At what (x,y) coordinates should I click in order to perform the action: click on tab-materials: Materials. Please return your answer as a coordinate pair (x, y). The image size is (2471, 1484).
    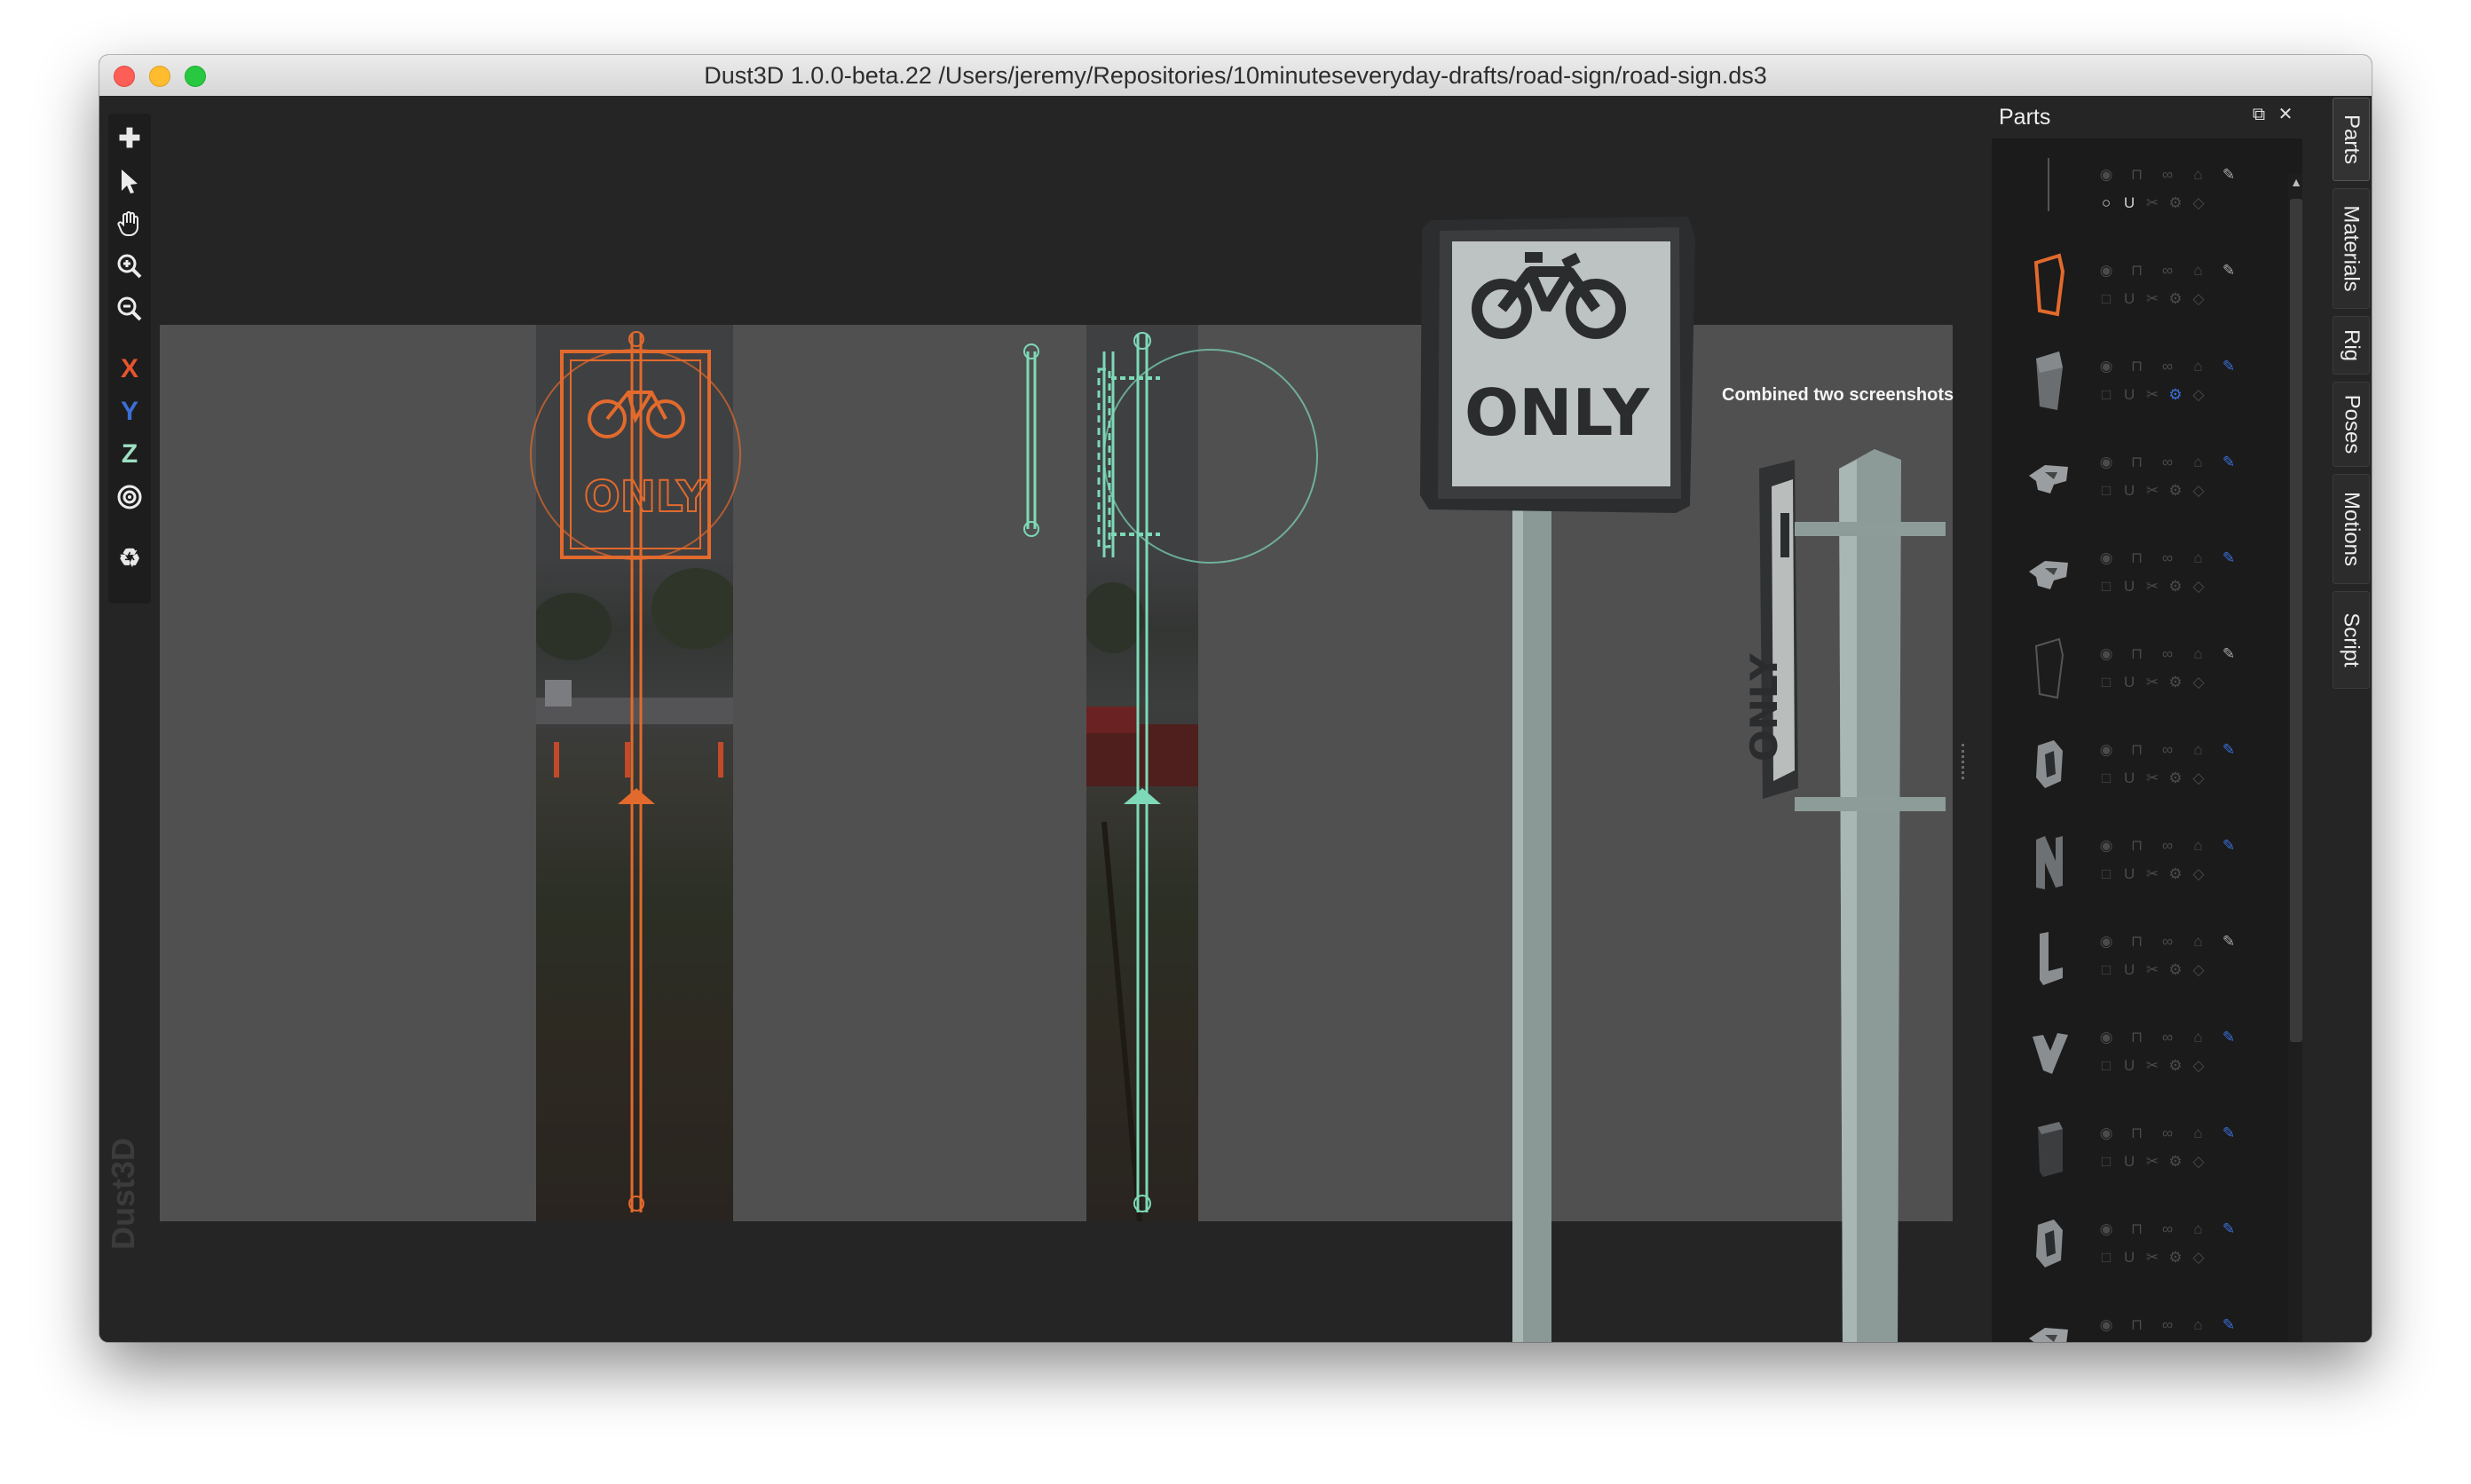
    Looking at the image, I should click on (2351, 249).